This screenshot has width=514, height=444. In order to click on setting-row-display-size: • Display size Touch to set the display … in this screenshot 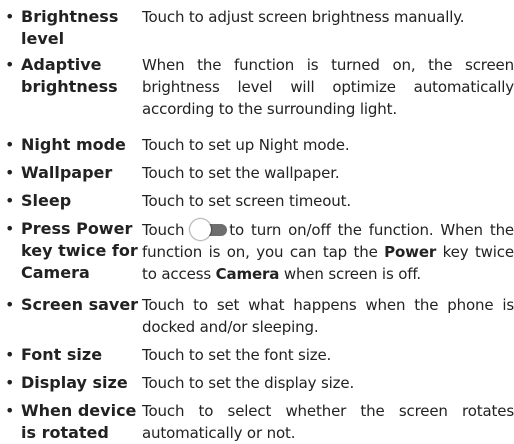, I will do `click(257, 380)`.